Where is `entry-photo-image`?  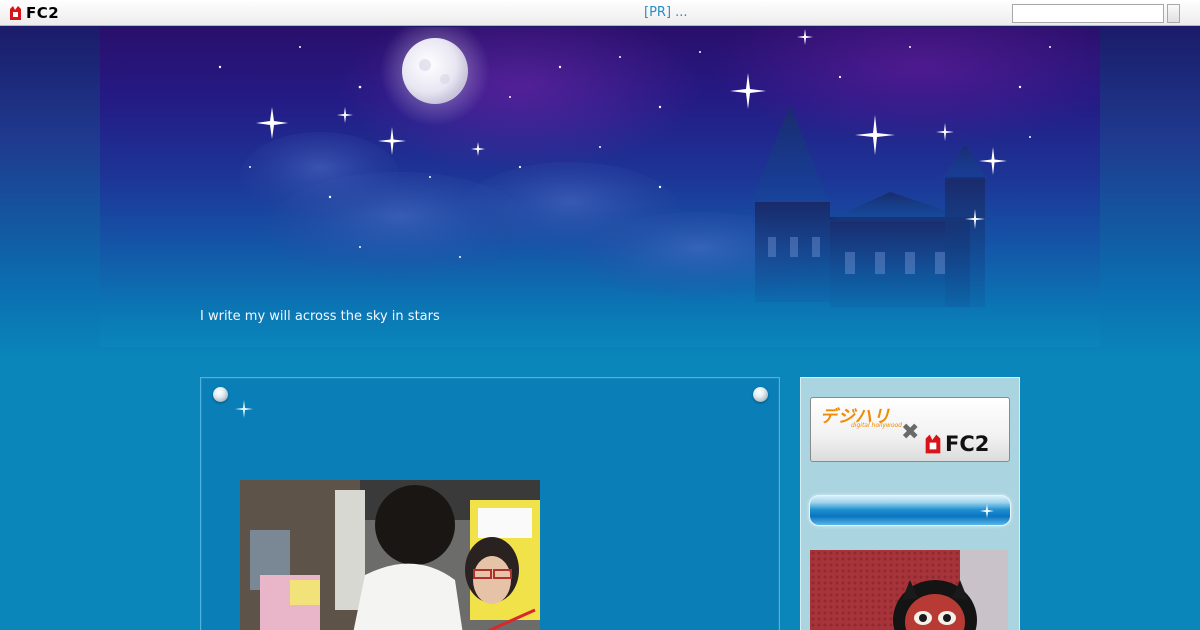
entry-photo-image is located at coordinates (390, 555).